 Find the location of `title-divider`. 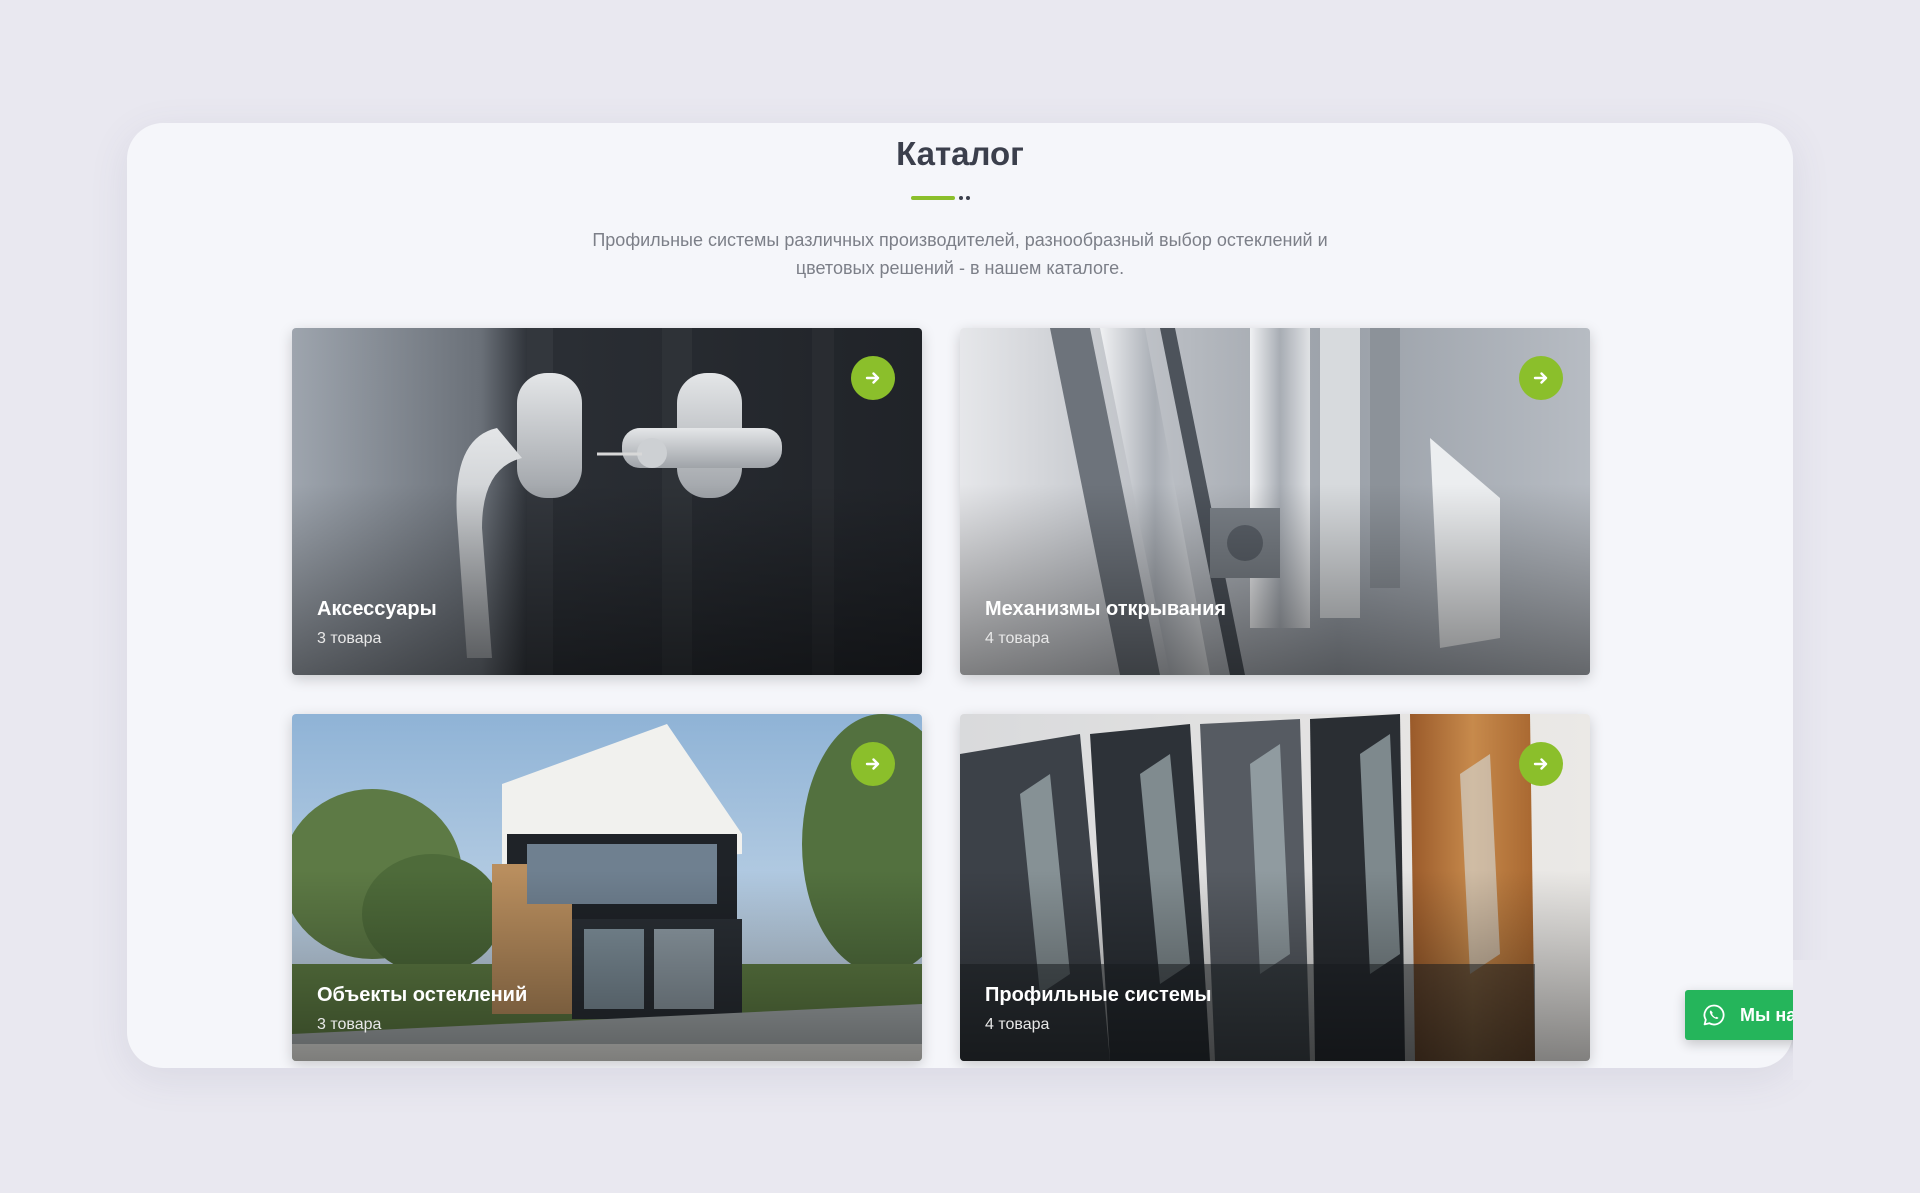

title-divider is located at coordinates (946, 198).